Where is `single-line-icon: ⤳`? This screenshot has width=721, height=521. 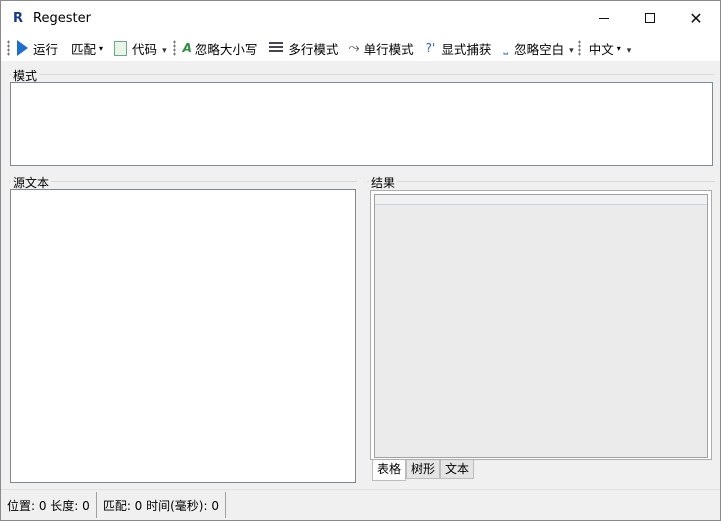
single-line-icon: ⤳ is located at coordinates (354, 48).